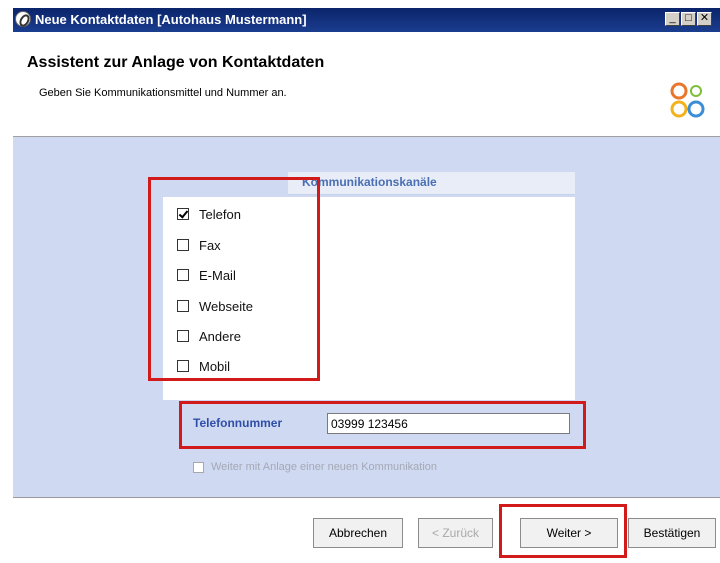 This screenshot has width=720, height=563. Describe the element at coordinates (198, 467) in the screenshot. I see `continue-checkbox` at that location.